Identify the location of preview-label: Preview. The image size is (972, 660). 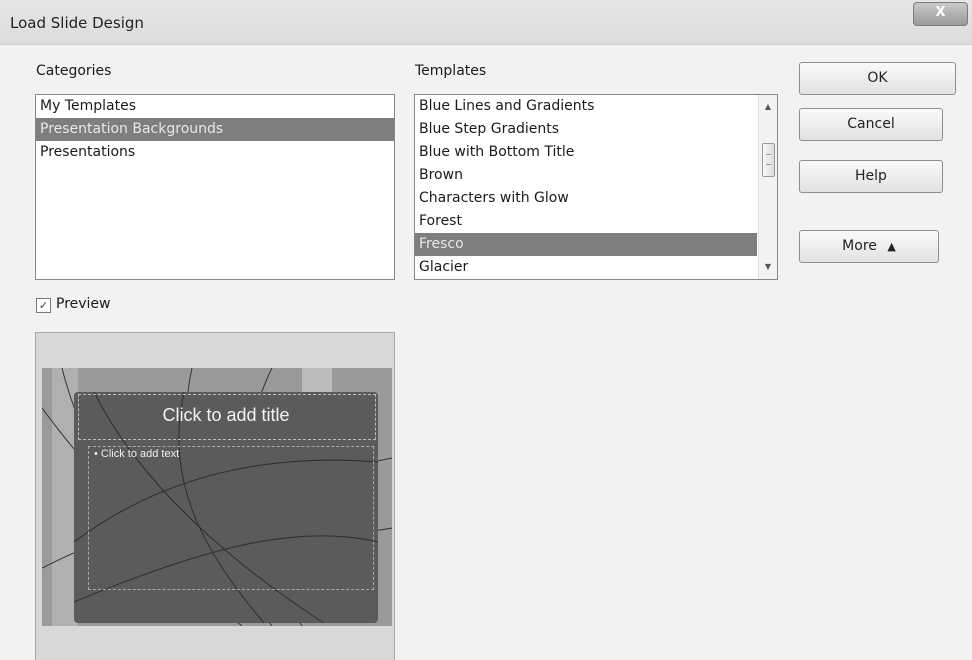
(83, 304).